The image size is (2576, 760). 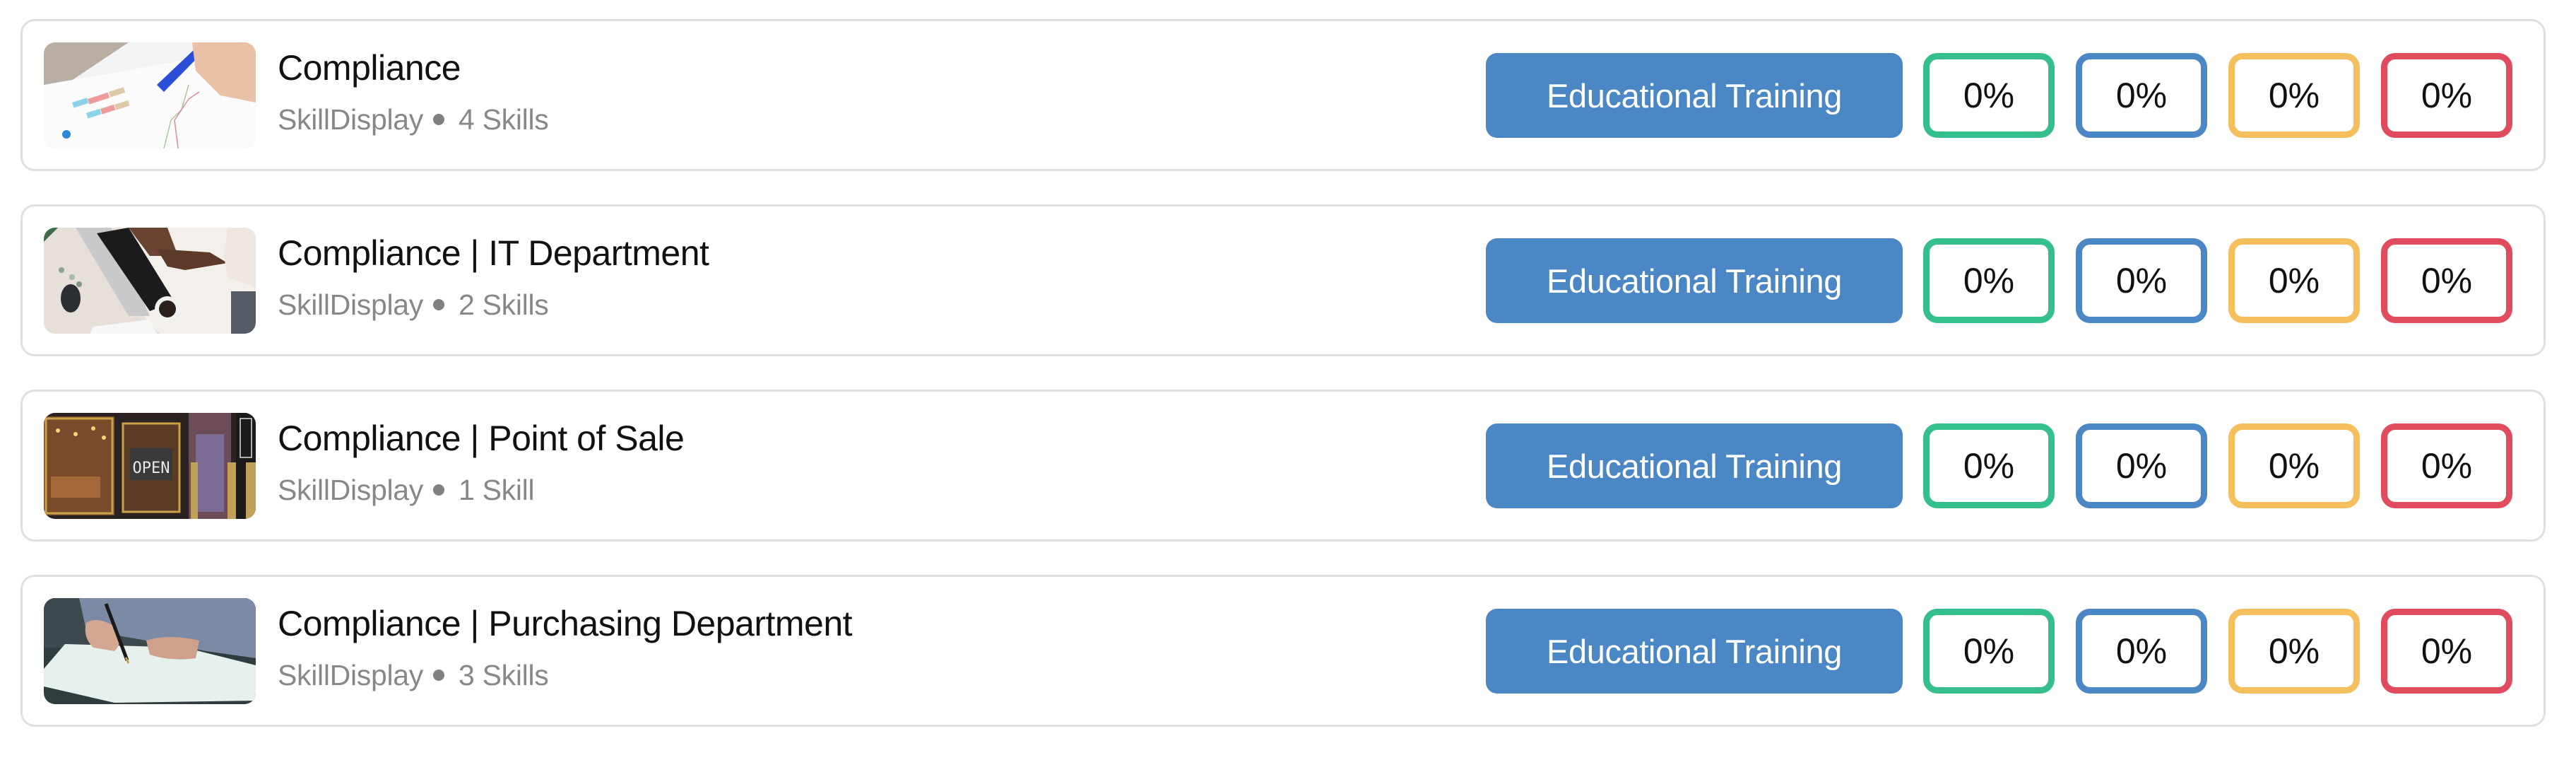 I want to click on shop-open-sign-photo-icon: OPEN, so click(x=150, y=466).